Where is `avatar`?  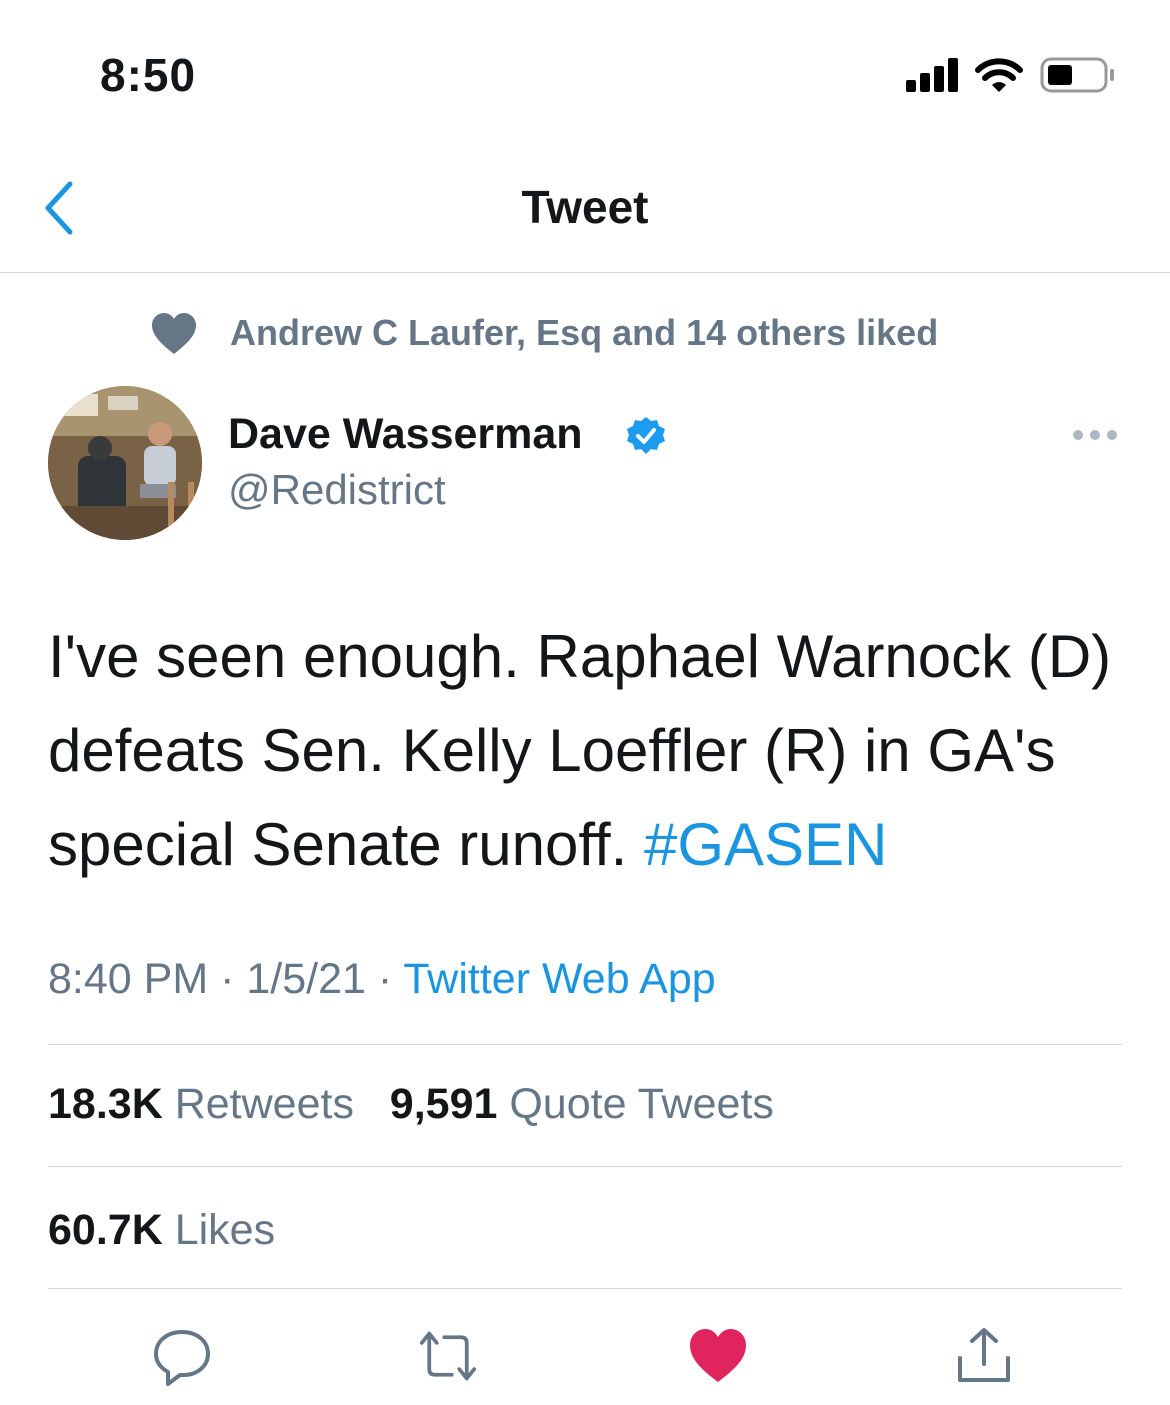
avatar is located at coordinates (125, 463).